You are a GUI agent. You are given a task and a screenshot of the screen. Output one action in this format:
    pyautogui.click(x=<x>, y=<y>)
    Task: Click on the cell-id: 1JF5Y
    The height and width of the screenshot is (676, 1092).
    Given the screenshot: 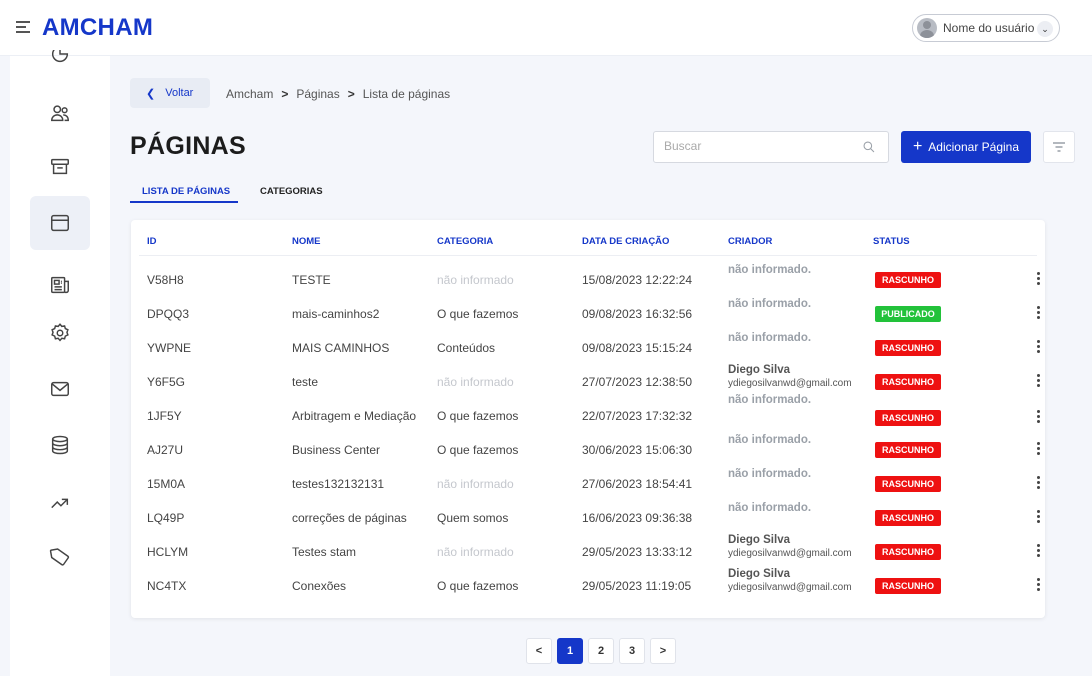 What is the action you would take?
    pyautogui.click(x=164, y=416)
    